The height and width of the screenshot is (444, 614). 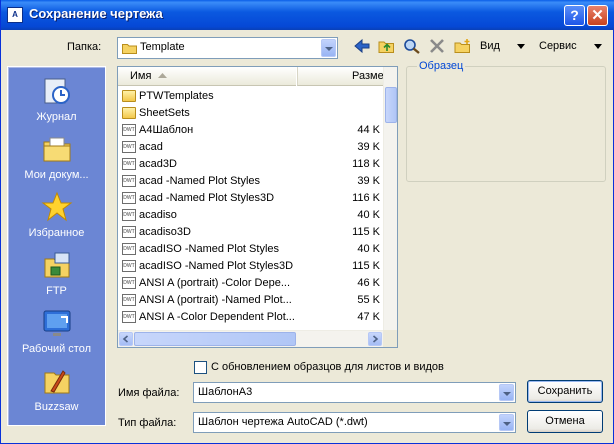 I want to click on horizontal-scroll-thumb, so click(x=215, y=339).